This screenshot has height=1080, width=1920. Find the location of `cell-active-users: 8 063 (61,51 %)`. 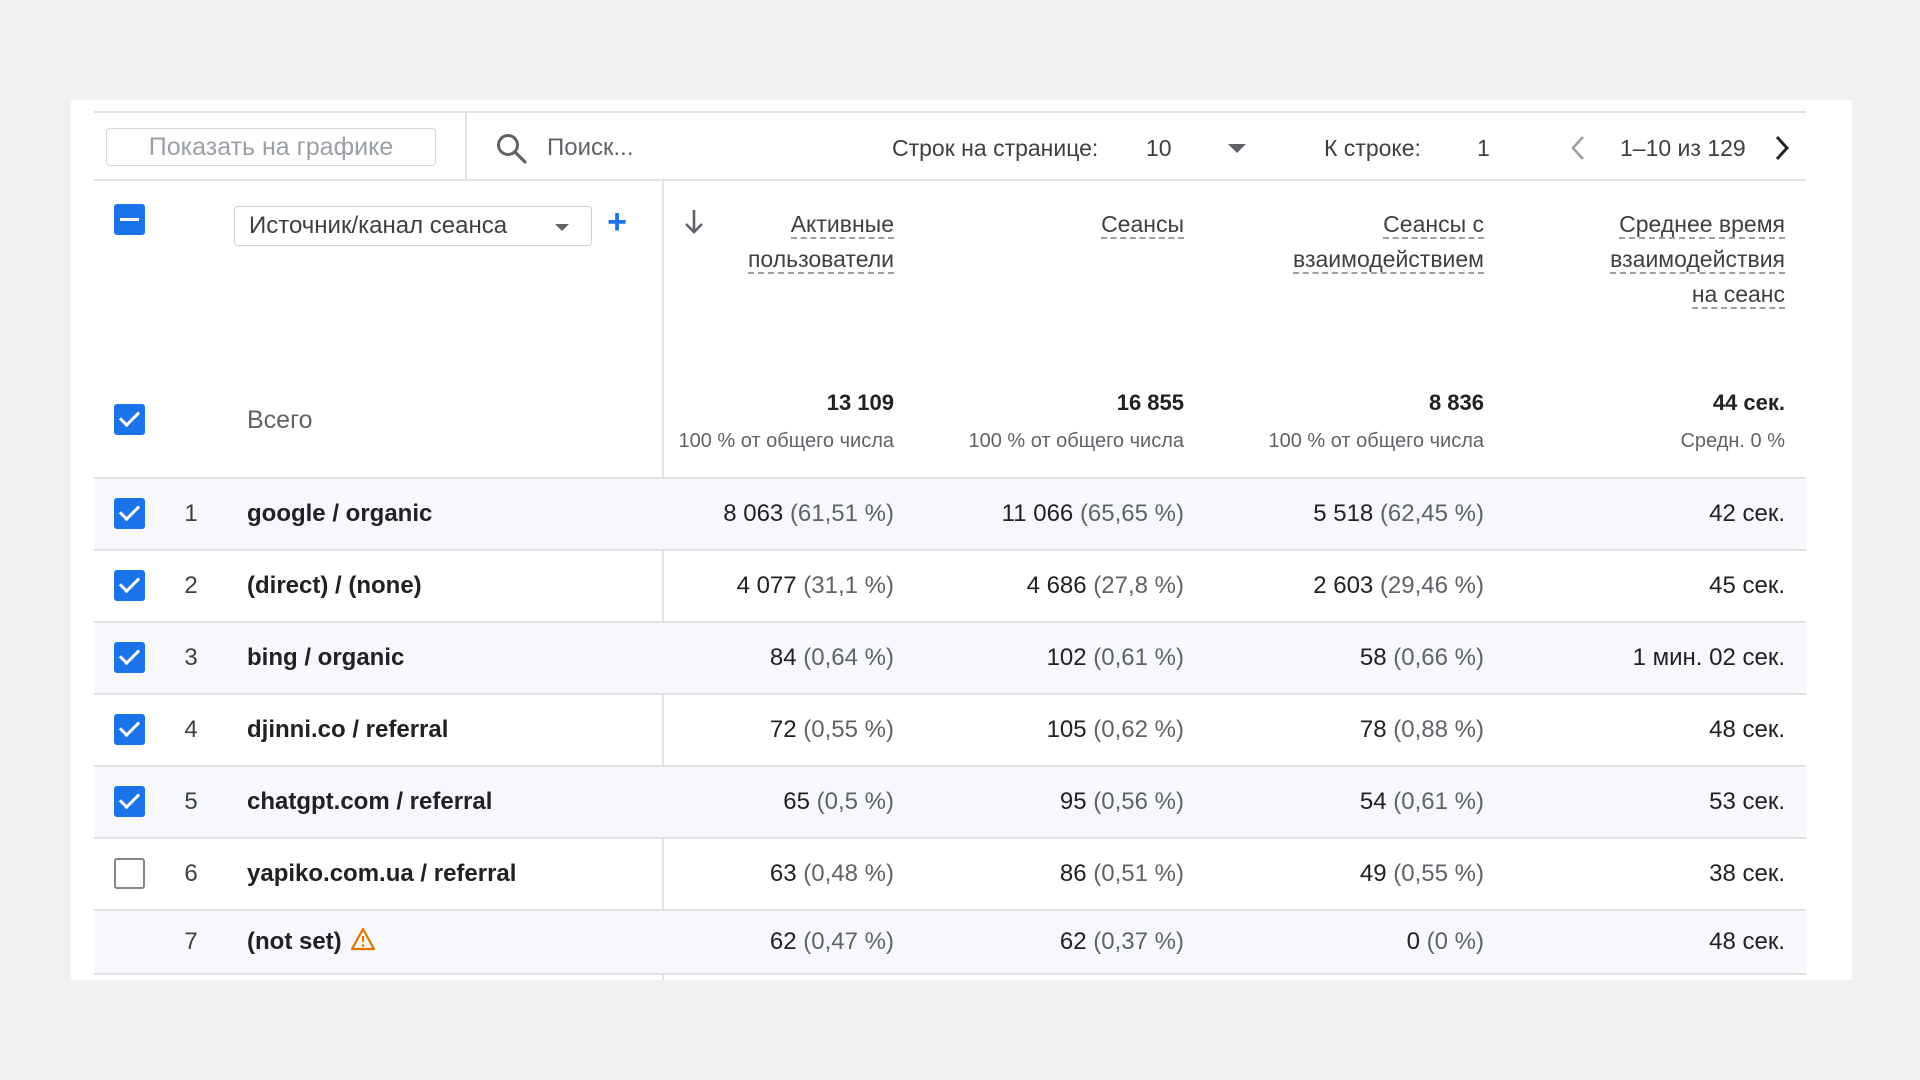

cell-active-users: 8 063 (61,51 %) is located at coordinates (784, 514).